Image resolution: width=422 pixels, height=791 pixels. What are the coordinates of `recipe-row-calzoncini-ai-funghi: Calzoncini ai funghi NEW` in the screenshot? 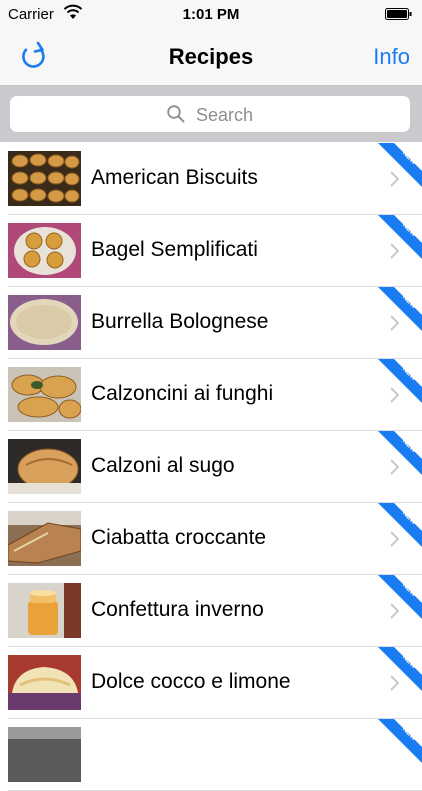 It's located at (211, 395).